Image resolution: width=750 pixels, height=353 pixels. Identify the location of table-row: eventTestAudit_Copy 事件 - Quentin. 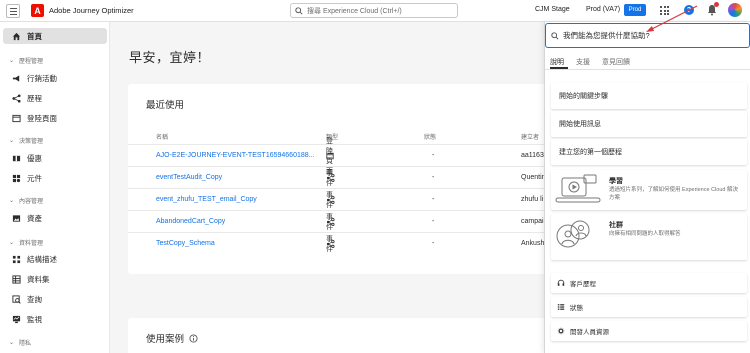
(338, 177).